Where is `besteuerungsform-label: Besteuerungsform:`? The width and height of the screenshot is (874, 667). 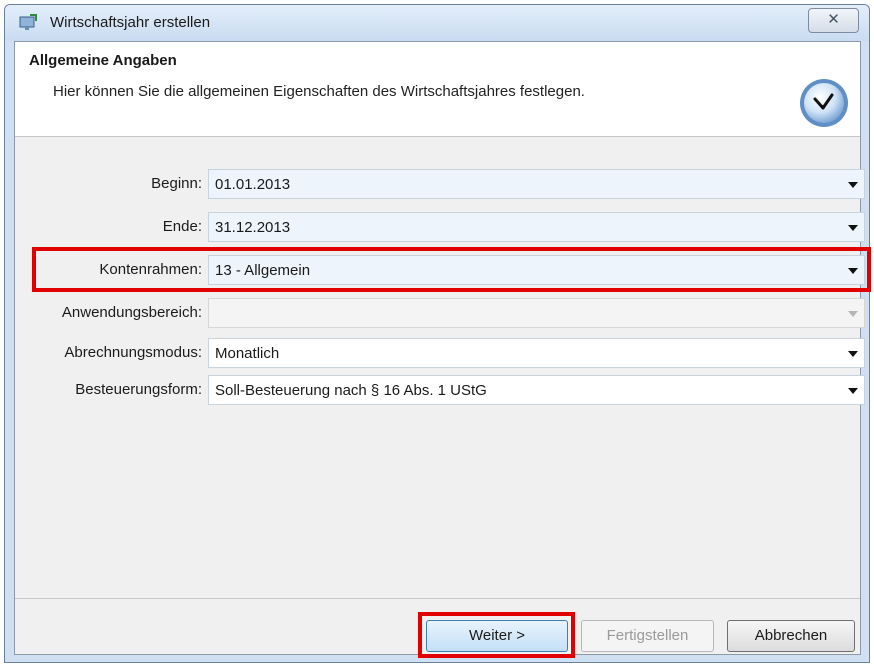 besteuerungsform-label: Besteuerungsform: is located at coordinates (138, 389).